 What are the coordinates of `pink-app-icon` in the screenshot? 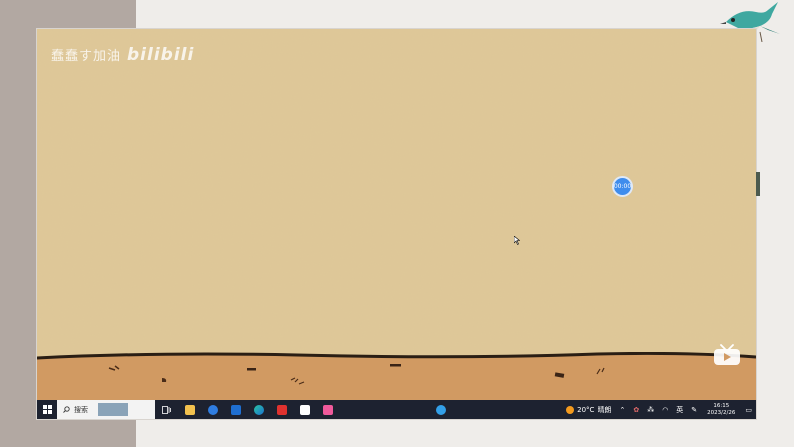 It's located at (327, 409).